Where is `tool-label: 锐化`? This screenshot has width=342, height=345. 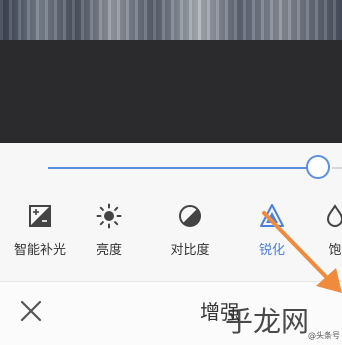
tool-label: 锐化 is located at coordinates (271, 250).